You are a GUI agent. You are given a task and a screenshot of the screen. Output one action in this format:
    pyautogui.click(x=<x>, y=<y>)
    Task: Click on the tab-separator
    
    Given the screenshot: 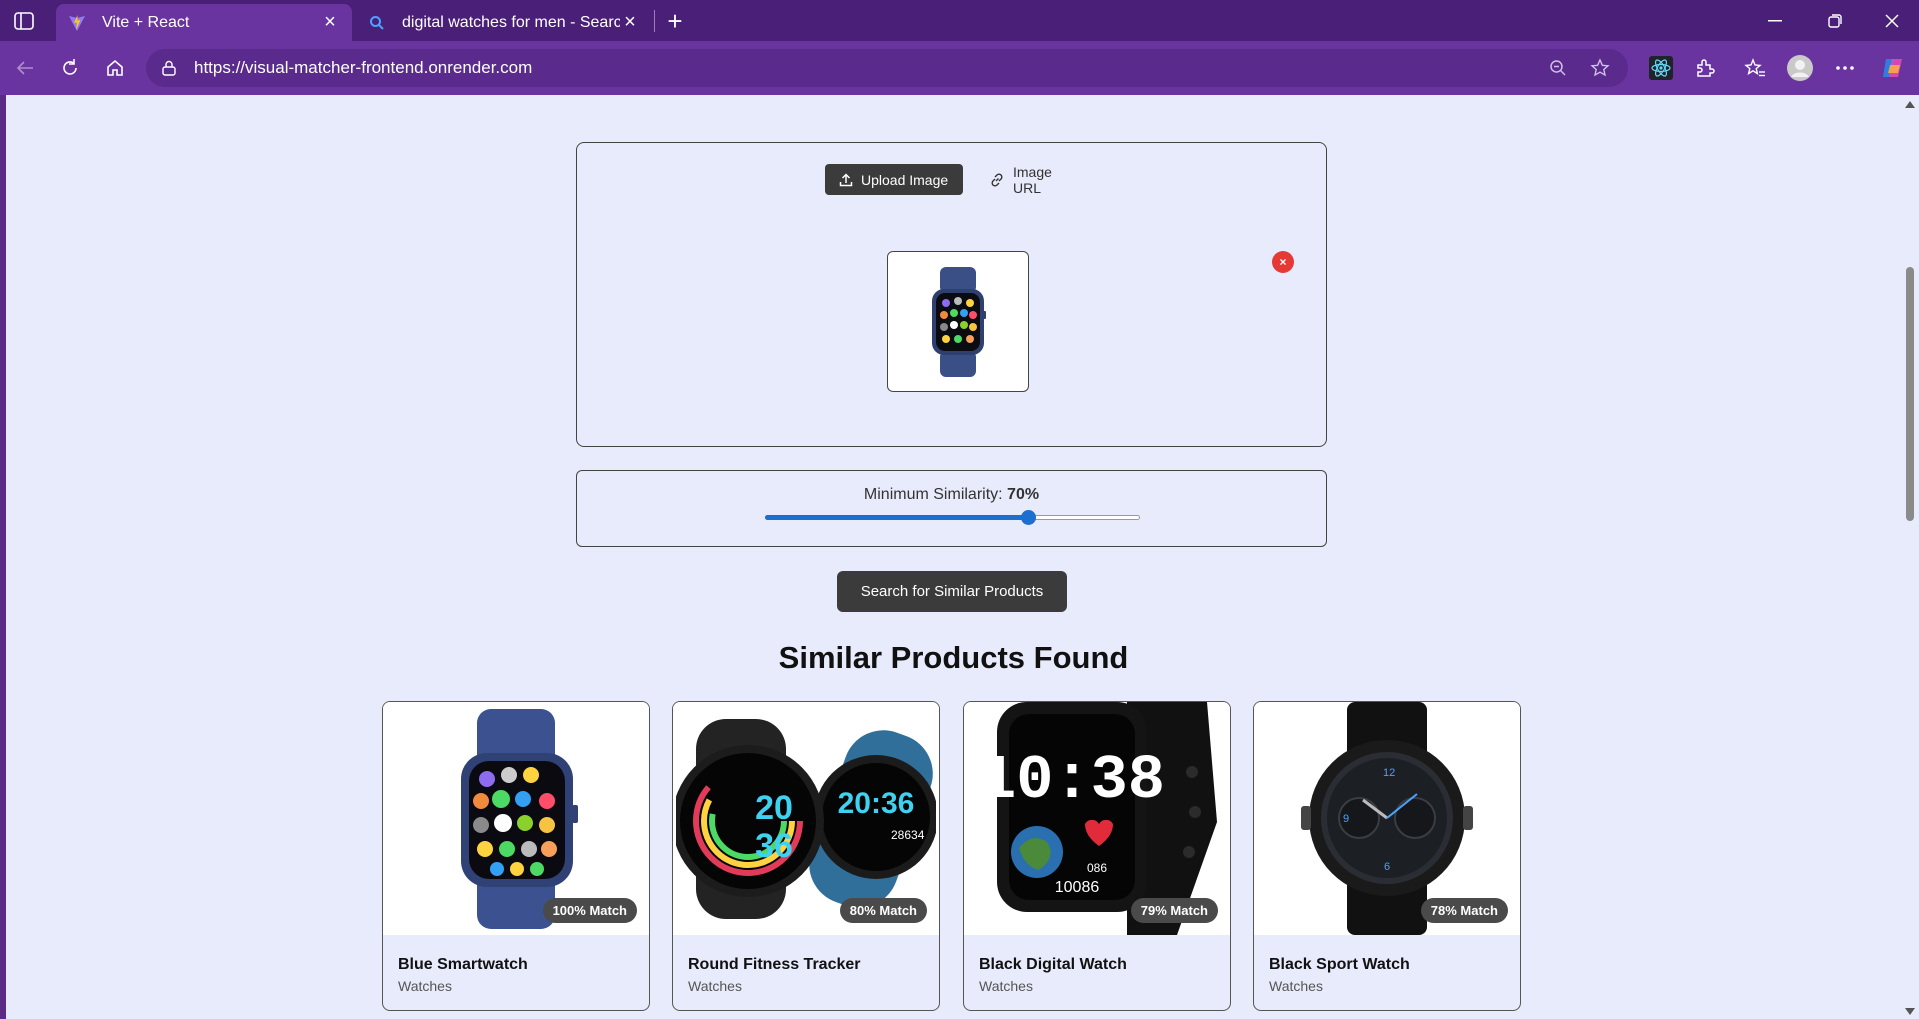 What is the action you would take?
    pyautogui.click(x=654, y=21)
    